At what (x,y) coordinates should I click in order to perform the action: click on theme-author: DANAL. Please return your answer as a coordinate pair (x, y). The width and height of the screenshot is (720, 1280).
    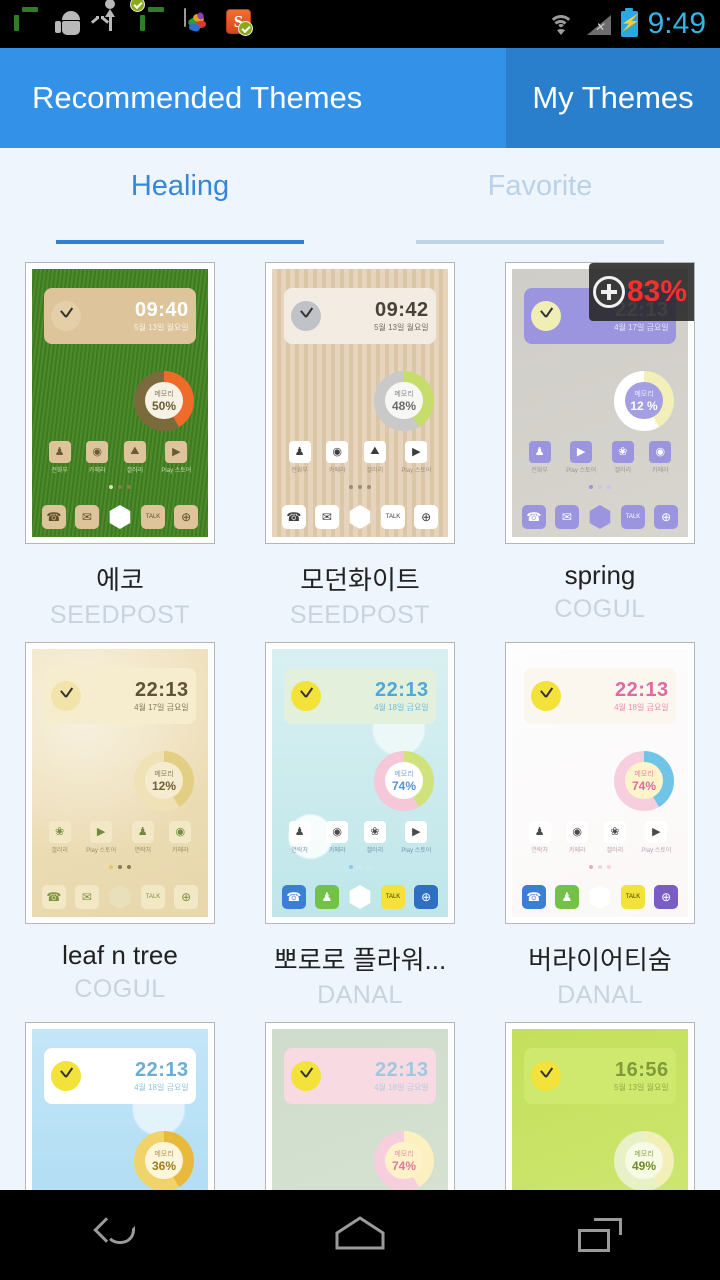
    Looking at the image, I should click on (600, 995).